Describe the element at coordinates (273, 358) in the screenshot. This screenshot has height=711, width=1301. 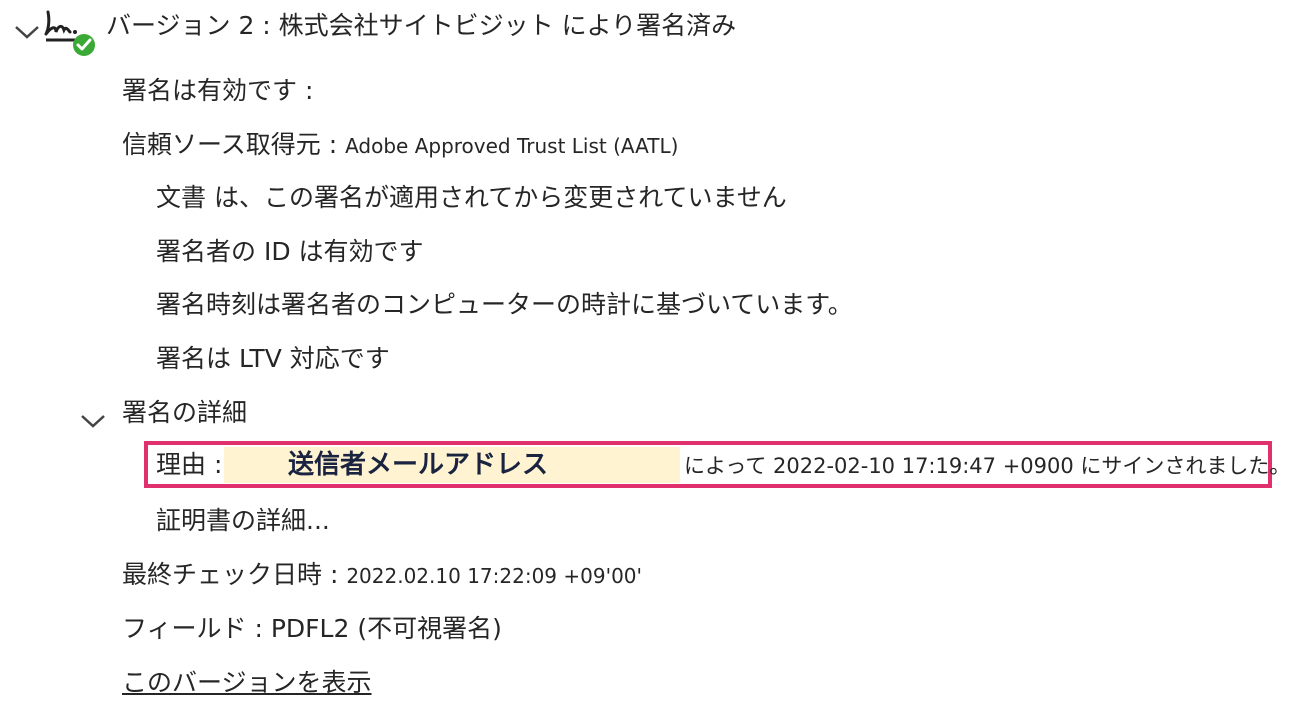
I see `status-item: 署名は LTV 対応です` at that location.